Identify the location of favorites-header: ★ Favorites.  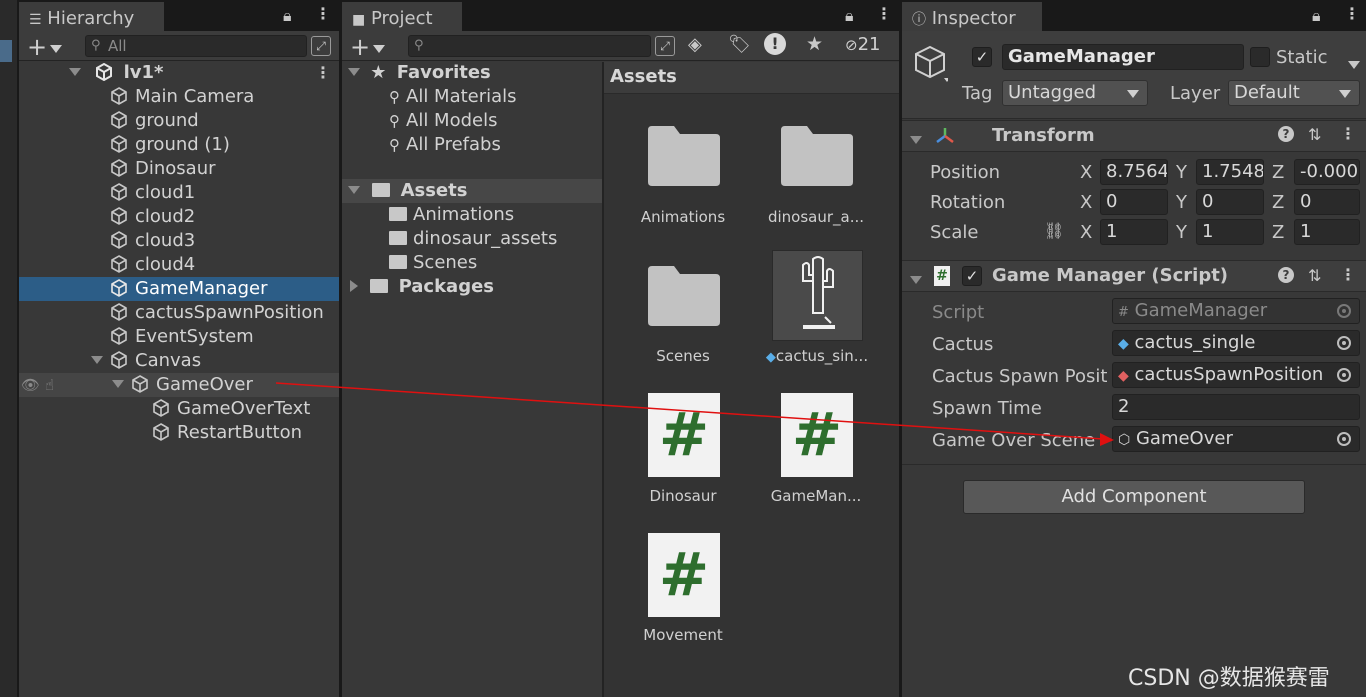
(419, 73).